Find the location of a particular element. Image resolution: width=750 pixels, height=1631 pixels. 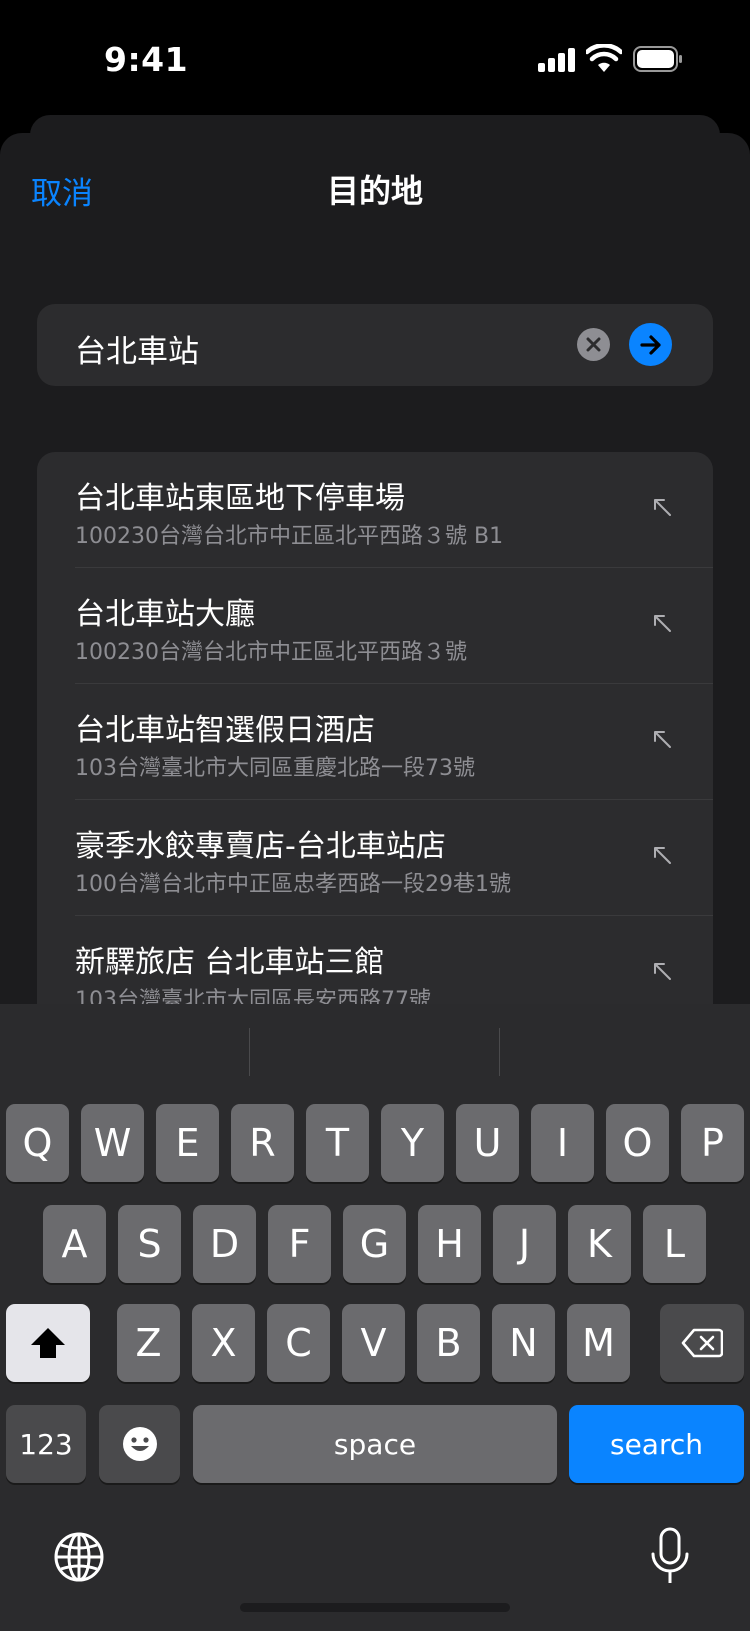

search-input: 台北車站 is located at coordinates (137, 348).